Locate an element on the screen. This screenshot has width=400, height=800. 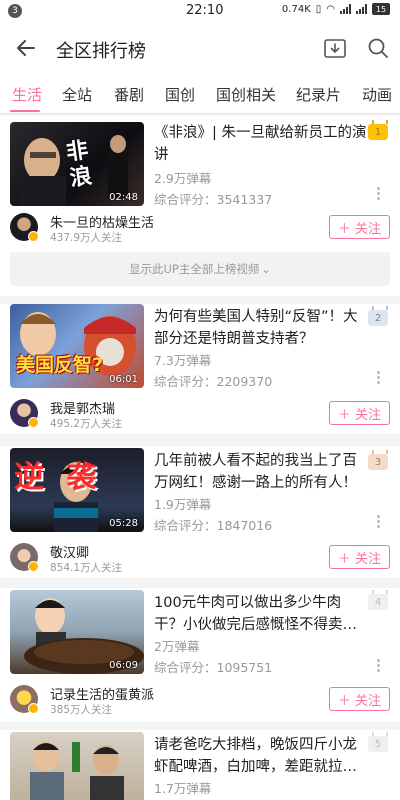
video-thumbnail is located at coordinates (77, 766).